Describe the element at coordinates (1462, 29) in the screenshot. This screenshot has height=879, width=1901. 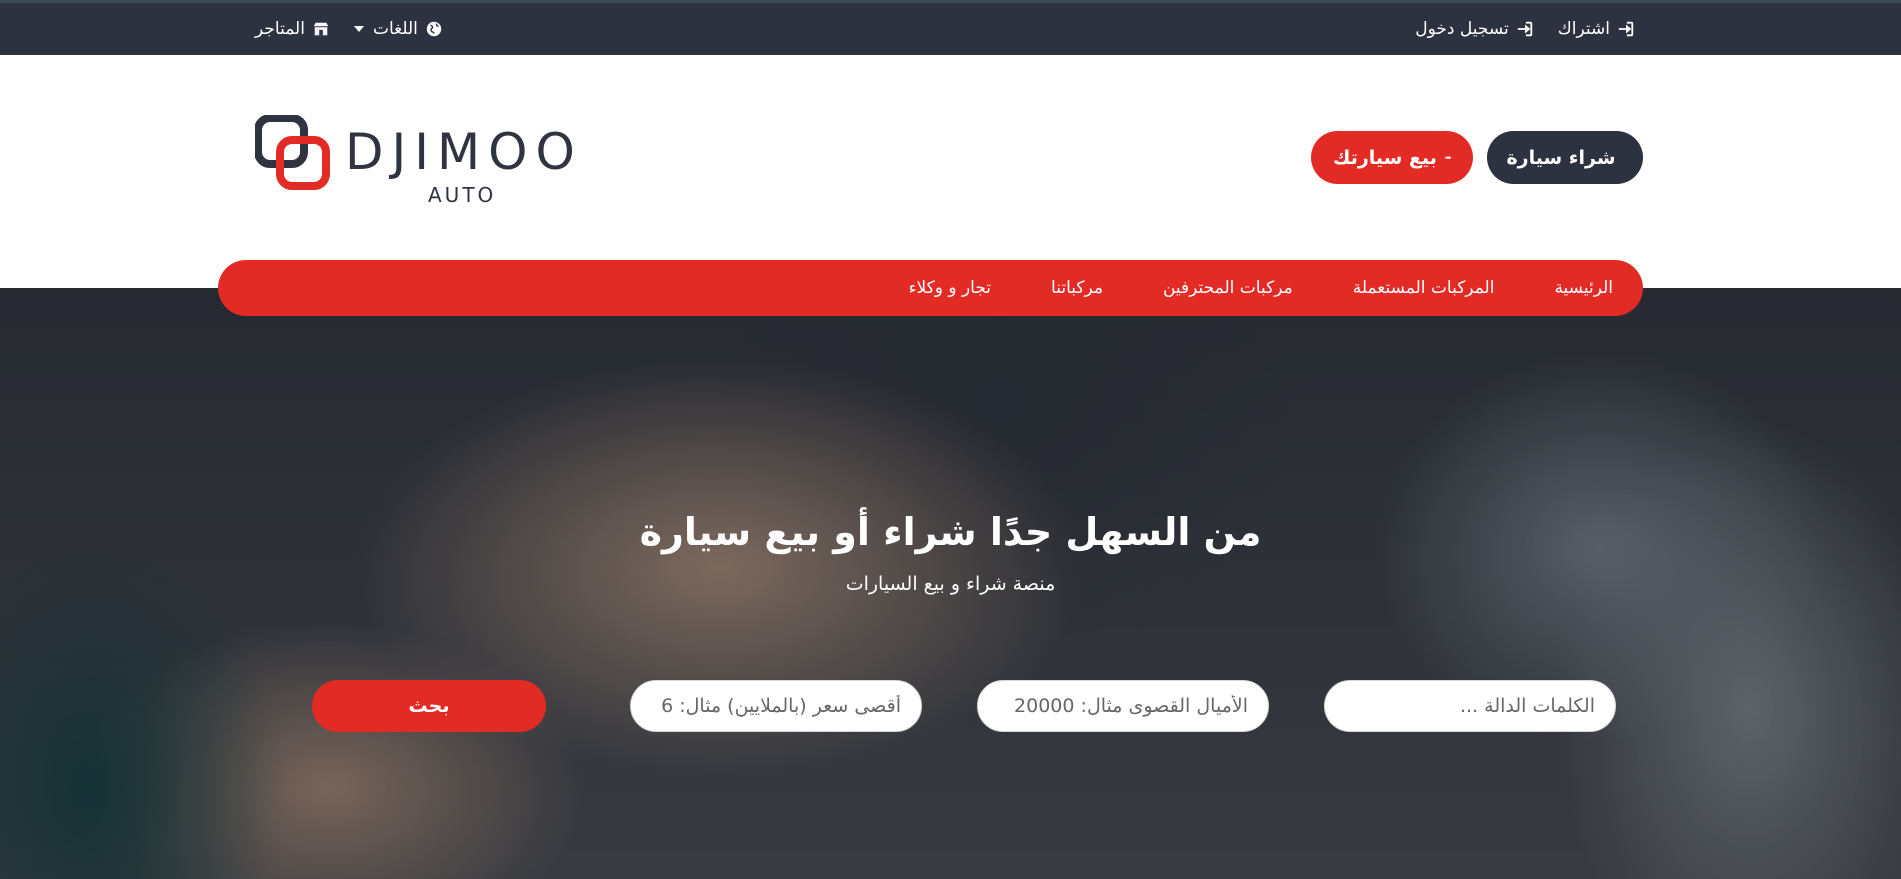
I see `login-label: تسجيل دخول` at that location.